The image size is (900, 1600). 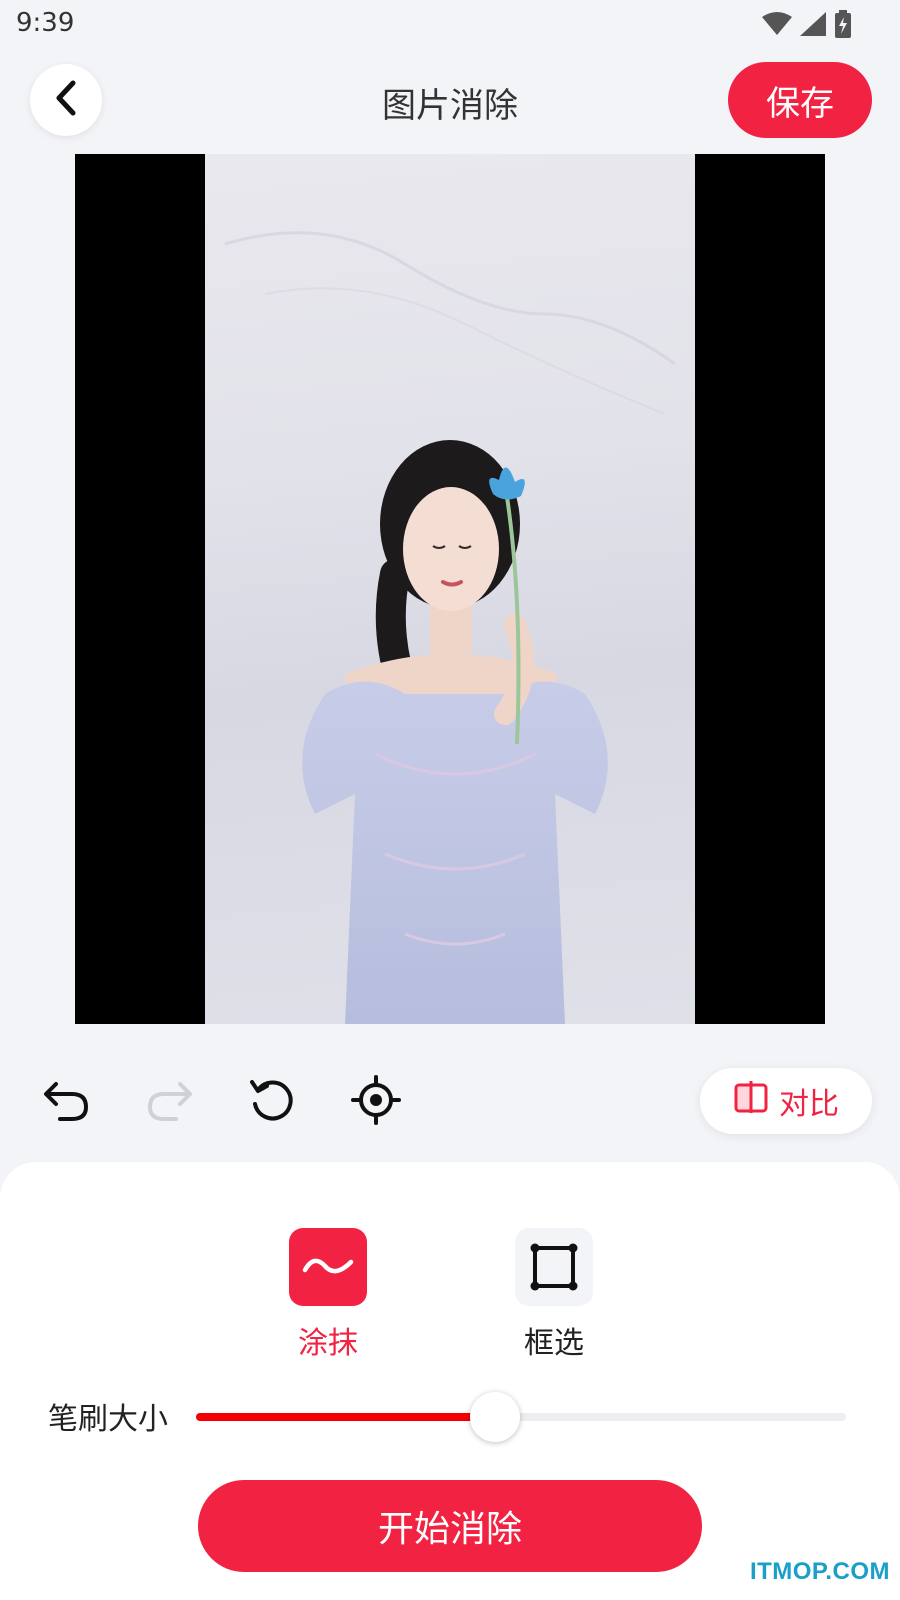 What do you see at coordinates (843, 26) in the screenshot?
I see `battery-charging-icon` at bounding box center [843, 26].